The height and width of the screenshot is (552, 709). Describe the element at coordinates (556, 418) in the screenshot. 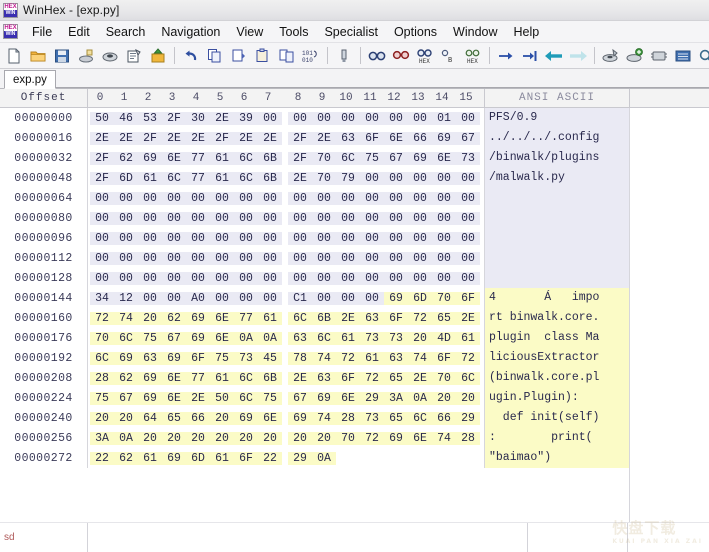

I see `row-ascii: def init(self)` at that location.